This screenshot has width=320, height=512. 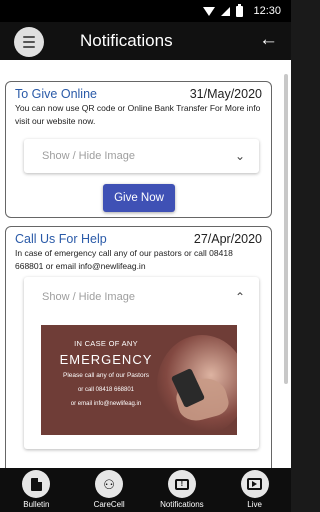 I want to click on hamburger-menu-icon, so click(x=29, y=42).